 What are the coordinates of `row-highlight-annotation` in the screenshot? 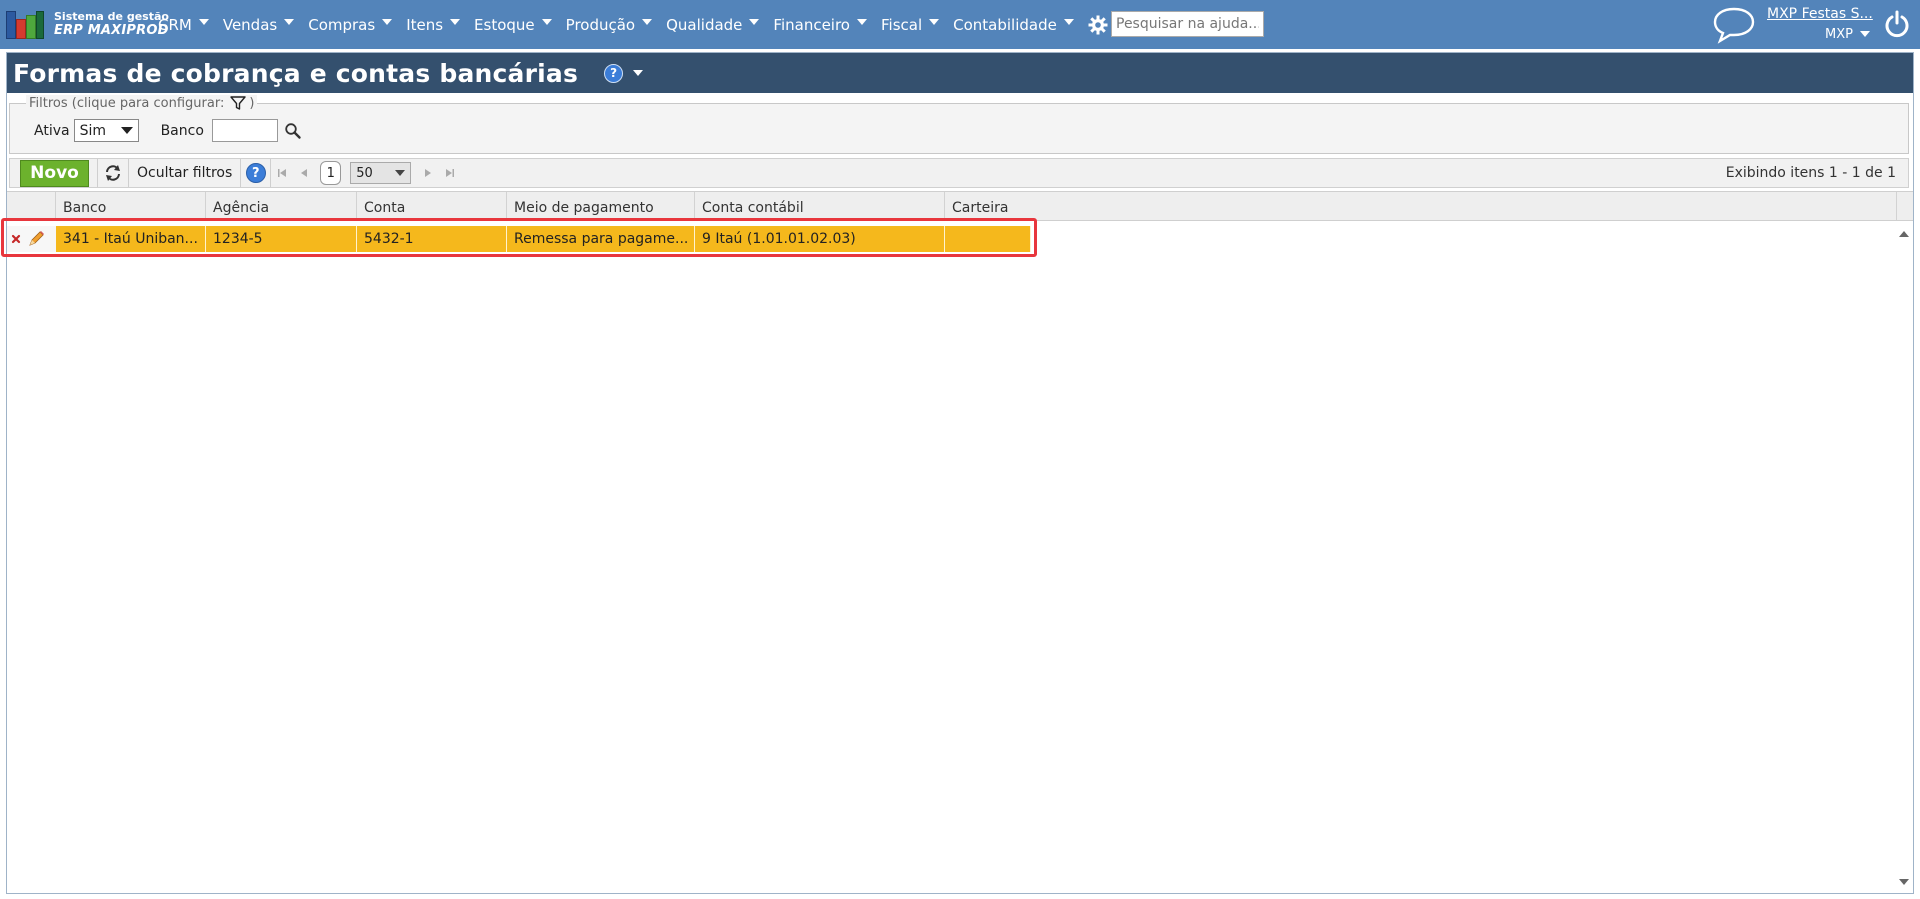 It's located at (519, 237).